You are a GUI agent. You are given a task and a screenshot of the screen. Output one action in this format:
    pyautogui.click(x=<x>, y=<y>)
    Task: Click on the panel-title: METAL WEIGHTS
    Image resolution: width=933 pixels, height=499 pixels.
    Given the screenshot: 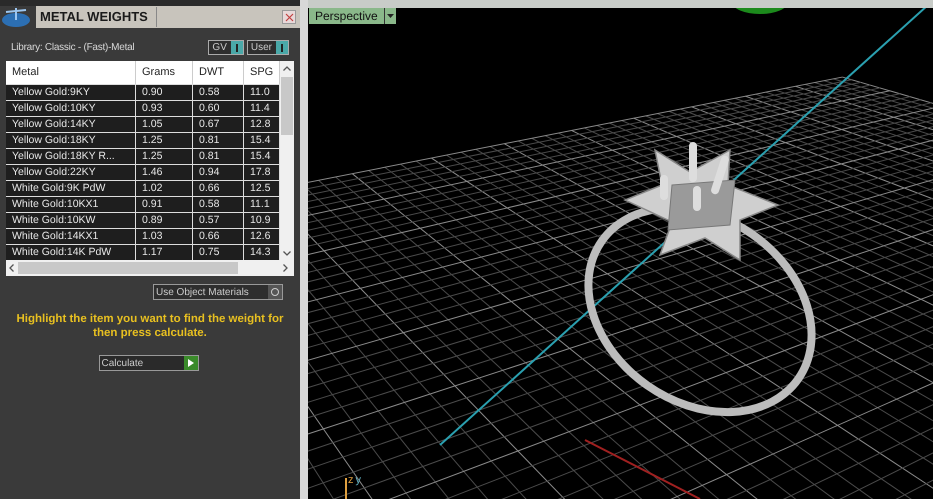 What is the action you would take?
    pyautogui.click(x=98, y=17)
    